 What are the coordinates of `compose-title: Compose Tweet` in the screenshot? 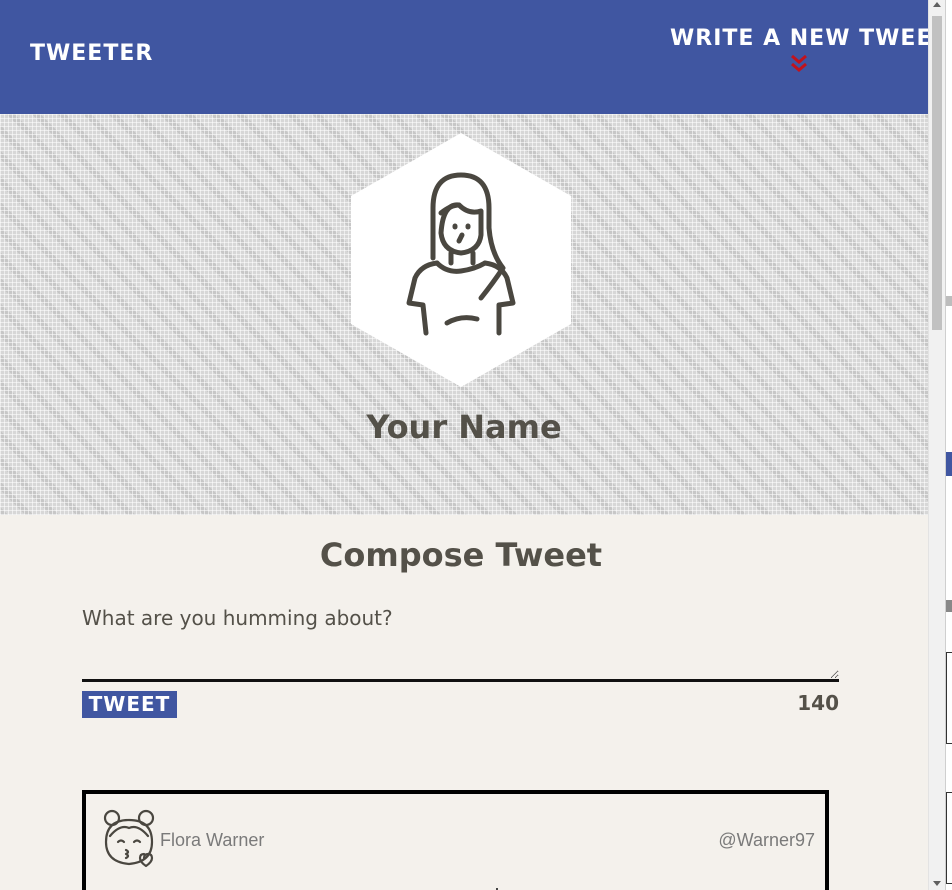 It's located at (461, 555).